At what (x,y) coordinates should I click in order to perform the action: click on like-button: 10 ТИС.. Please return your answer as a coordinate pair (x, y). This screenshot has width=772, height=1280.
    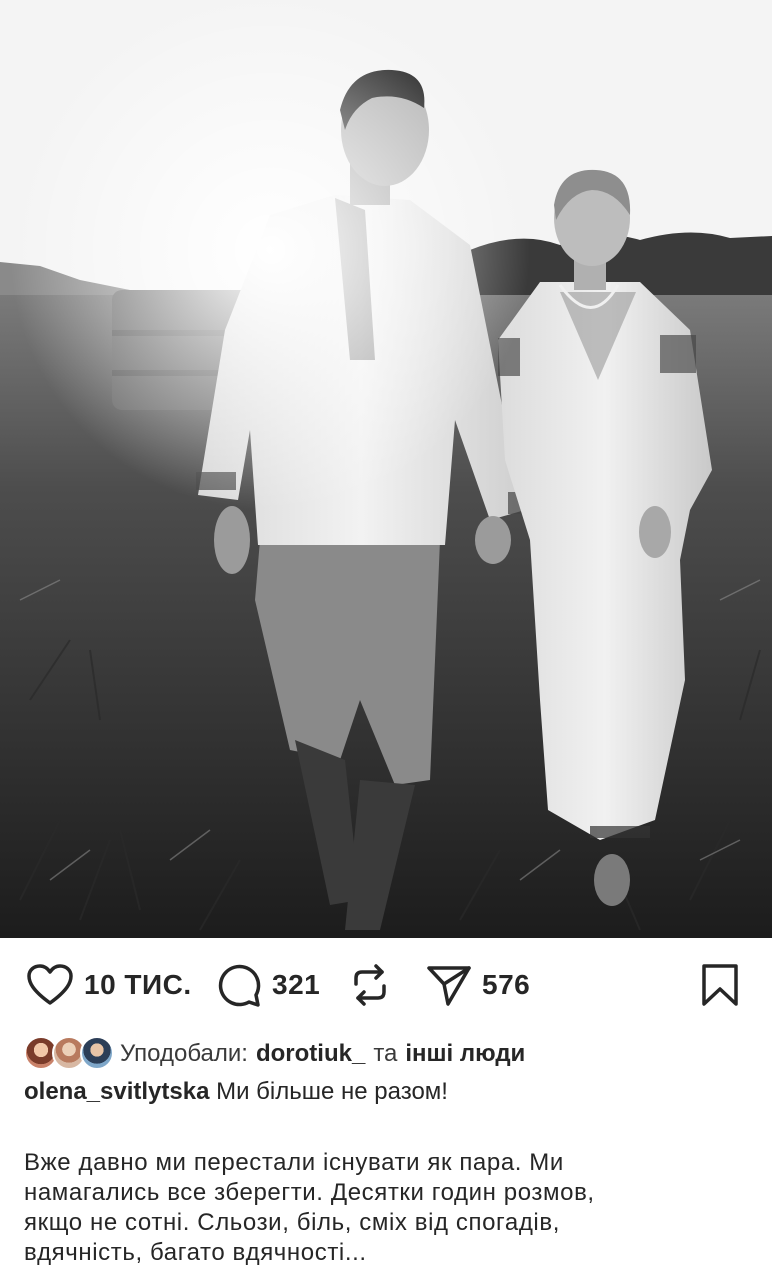
    Looking at the image, I should click on (109, 985).